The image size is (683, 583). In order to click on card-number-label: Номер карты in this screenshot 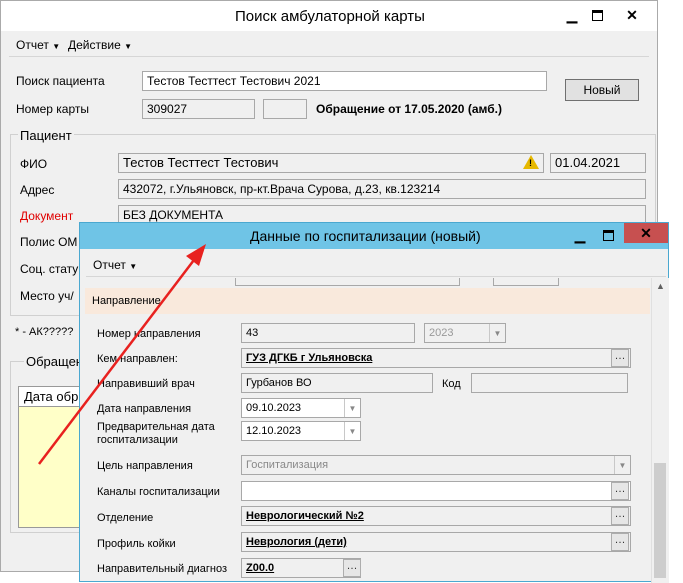, I will do `click(52, 109)`.